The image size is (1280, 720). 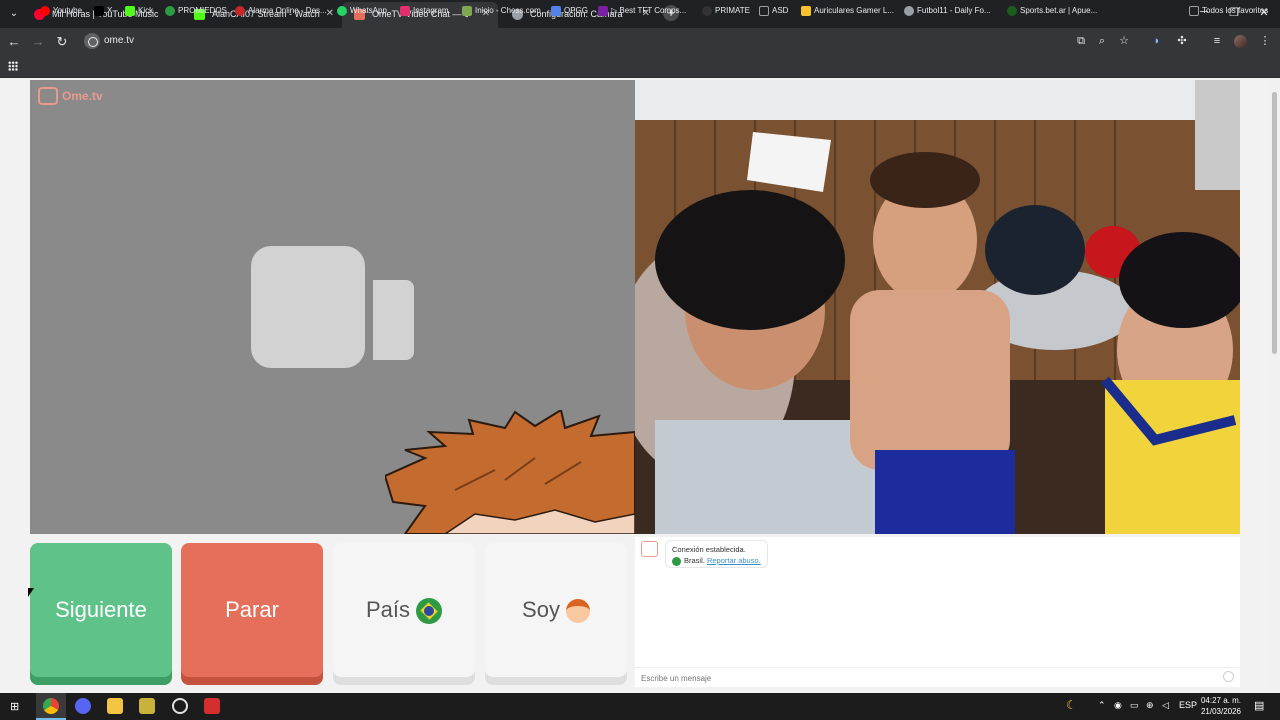 I want to click on bookmark-promiedos: PROMIEDOS, so click(x=196, y=11).